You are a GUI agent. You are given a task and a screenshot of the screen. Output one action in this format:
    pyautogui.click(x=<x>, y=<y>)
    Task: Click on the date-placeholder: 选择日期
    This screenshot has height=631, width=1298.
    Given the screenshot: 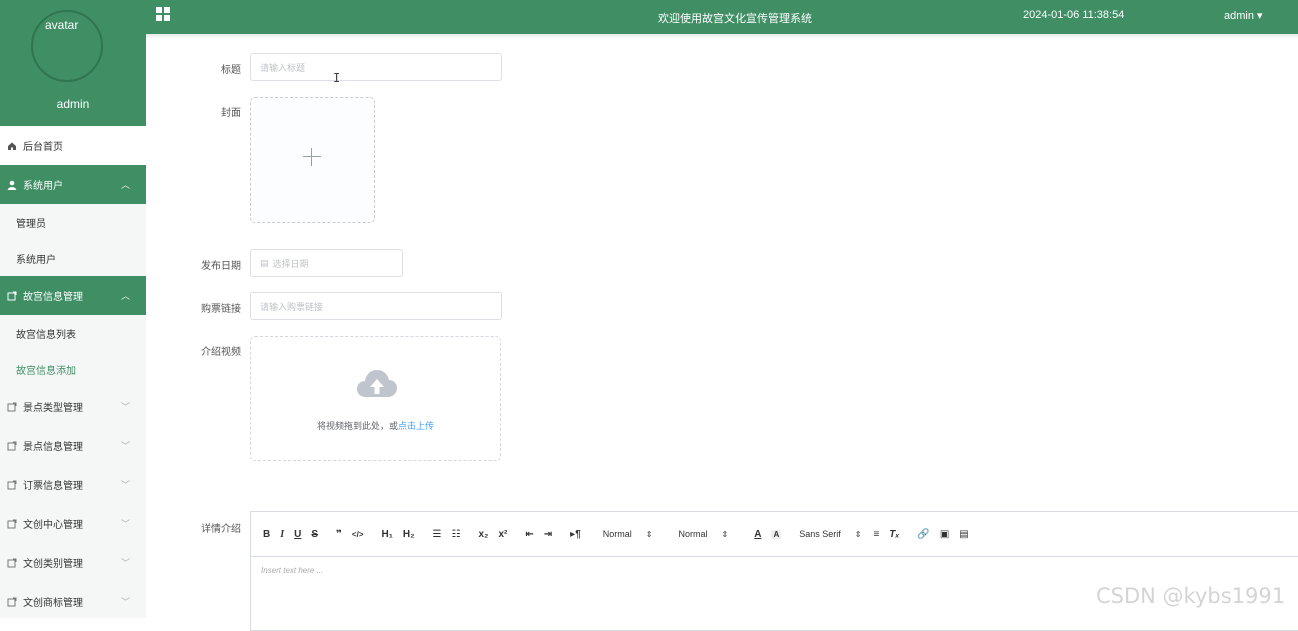 What is the action you would take?
    pyautogui.click(x=290, y=263)
    